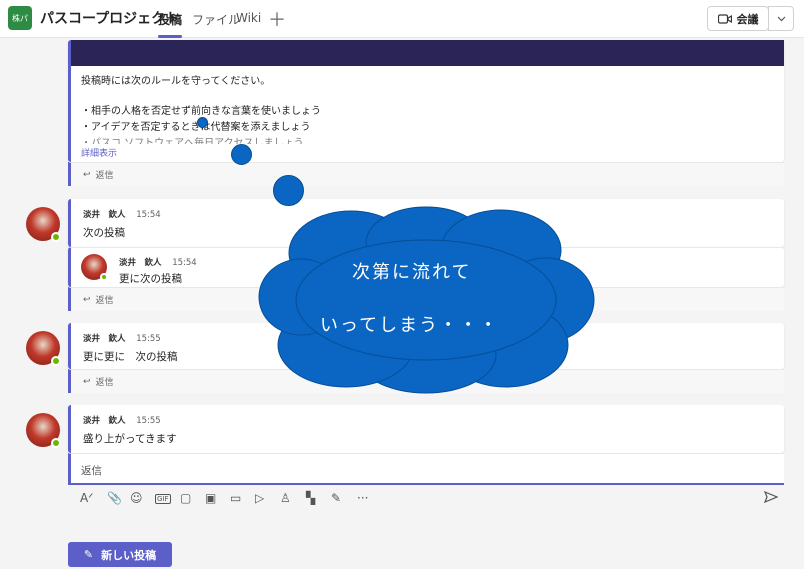 Image resolution: width=804 pixels, height=569 pixels. Describe the element at coordinates (412, 272) in the screenshot. I see `cloud-text-line1: 次第に流れて` at that location.